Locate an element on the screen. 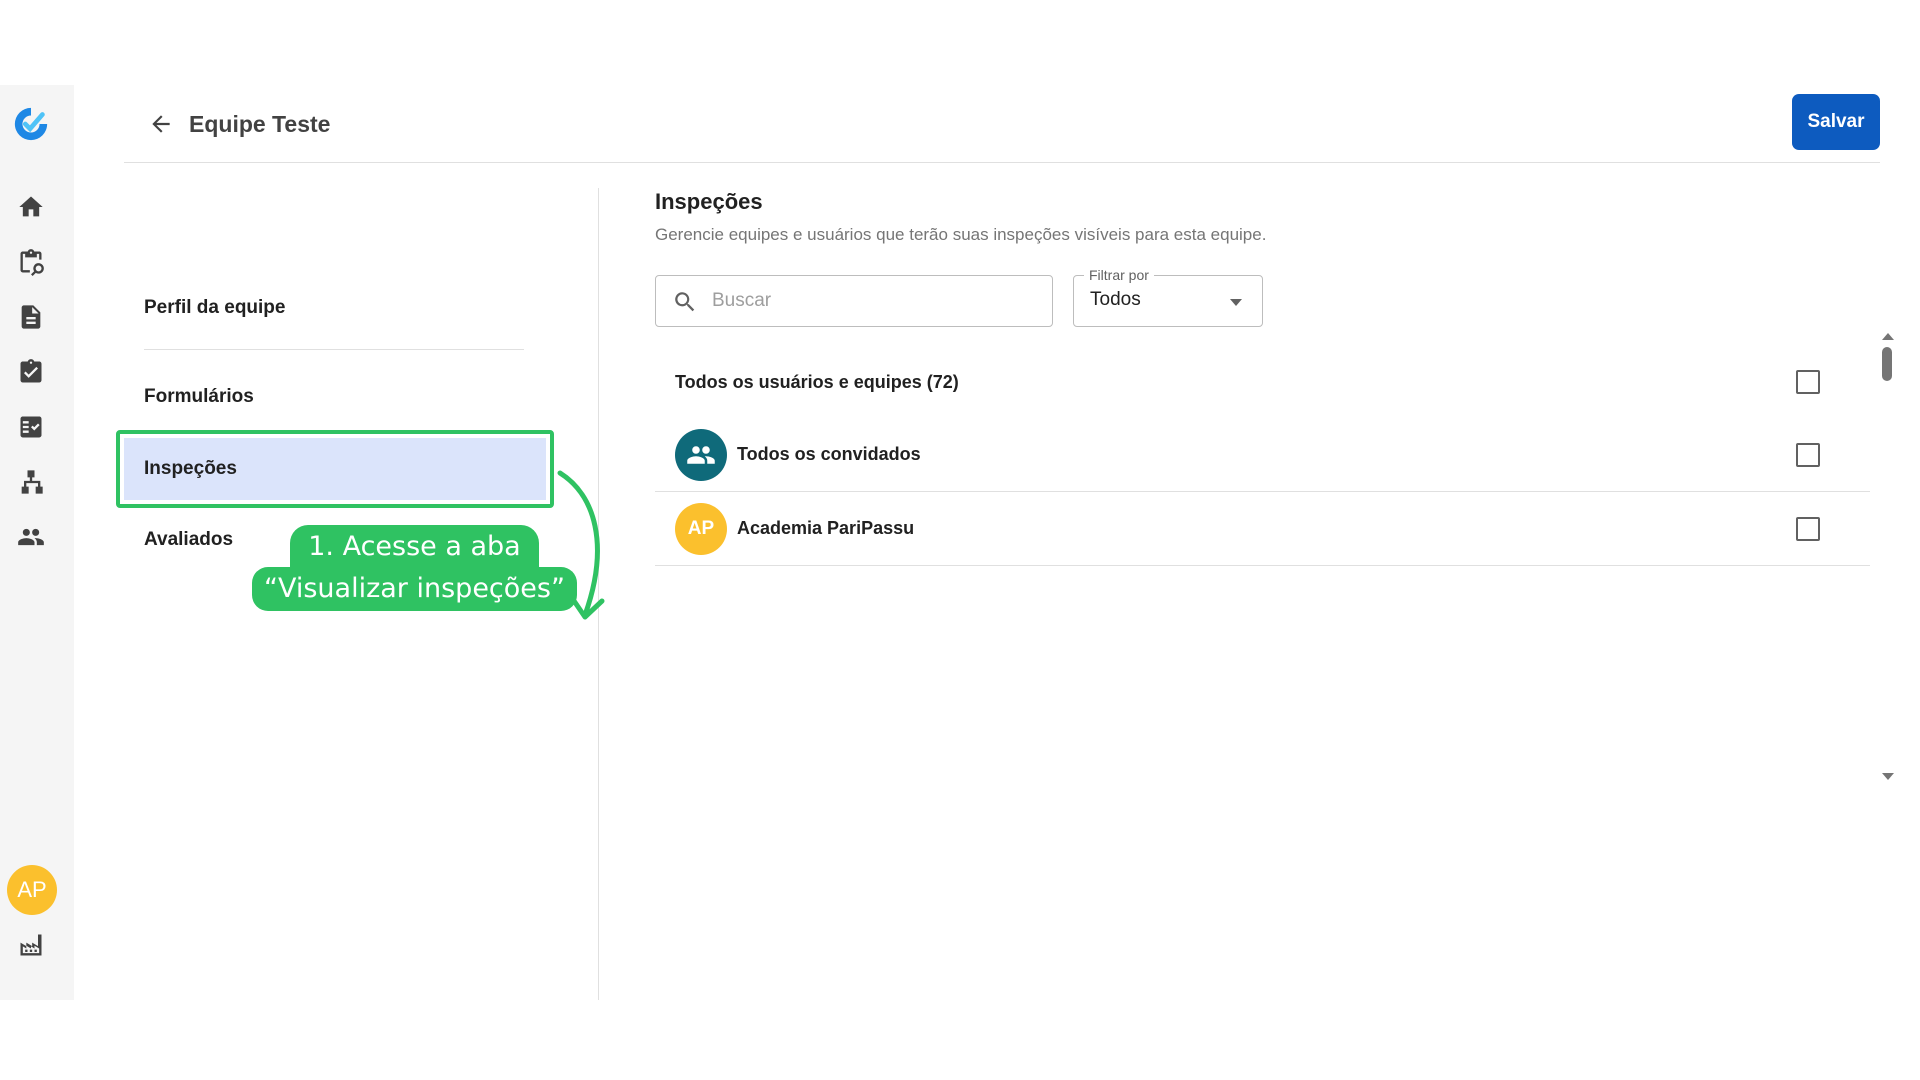 The image size is (1920, 1080). menu-item-avaliados: Avaliados is located at coordinates (188, 540).